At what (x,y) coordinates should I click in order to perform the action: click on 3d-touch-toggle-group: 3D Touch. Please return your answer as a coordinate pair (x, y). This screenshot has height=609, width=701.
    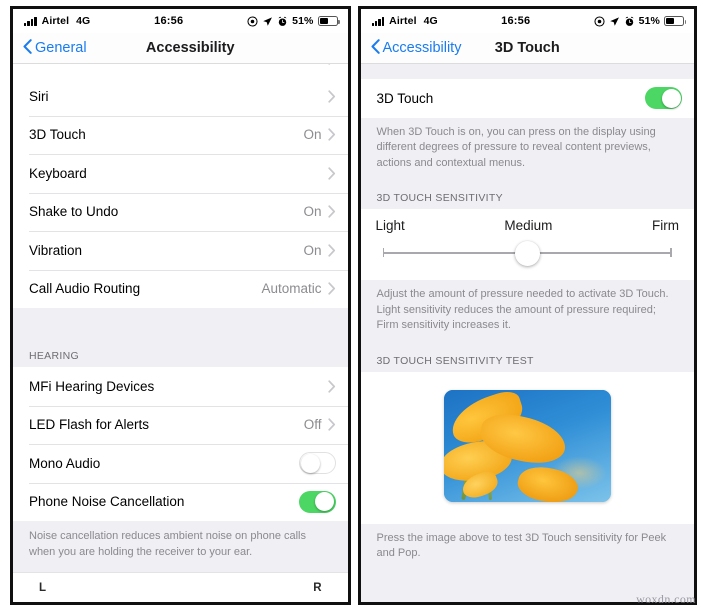
    Looking at the image, I should click on (527, 98).